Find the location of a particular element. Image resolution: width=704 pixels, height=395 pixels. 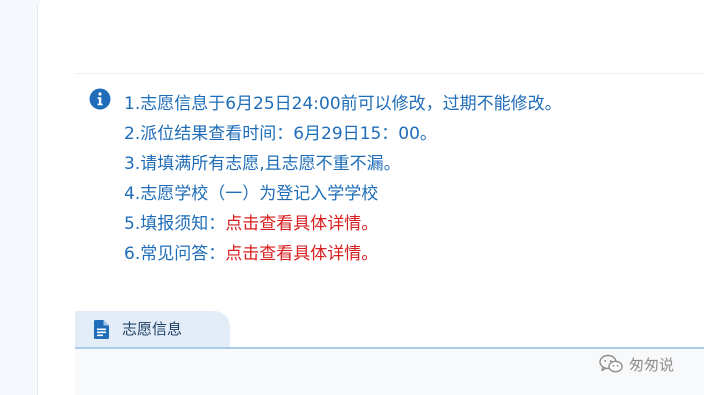

notice-item-faq: 6.常见问答：点击查看具体详情。 is located at coordinates (343, 254).